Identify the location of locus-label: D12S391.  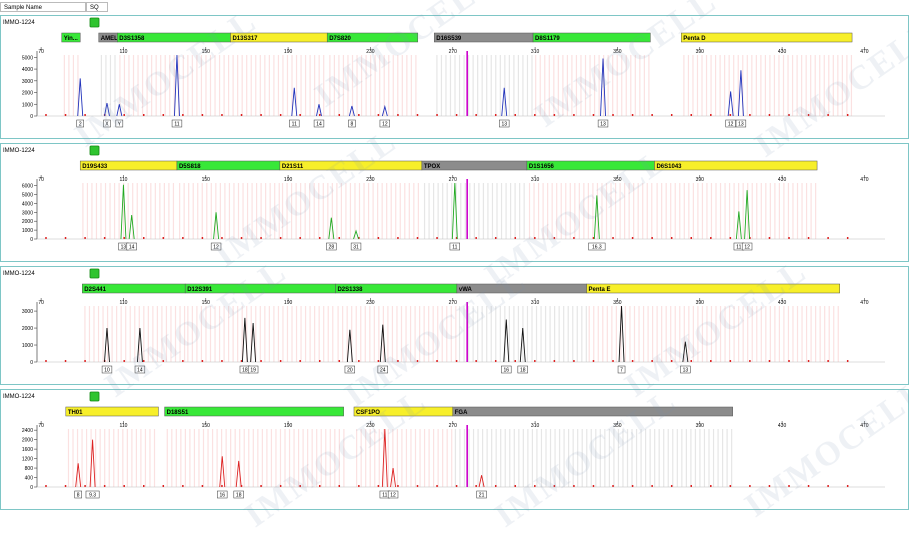
(200, 290).